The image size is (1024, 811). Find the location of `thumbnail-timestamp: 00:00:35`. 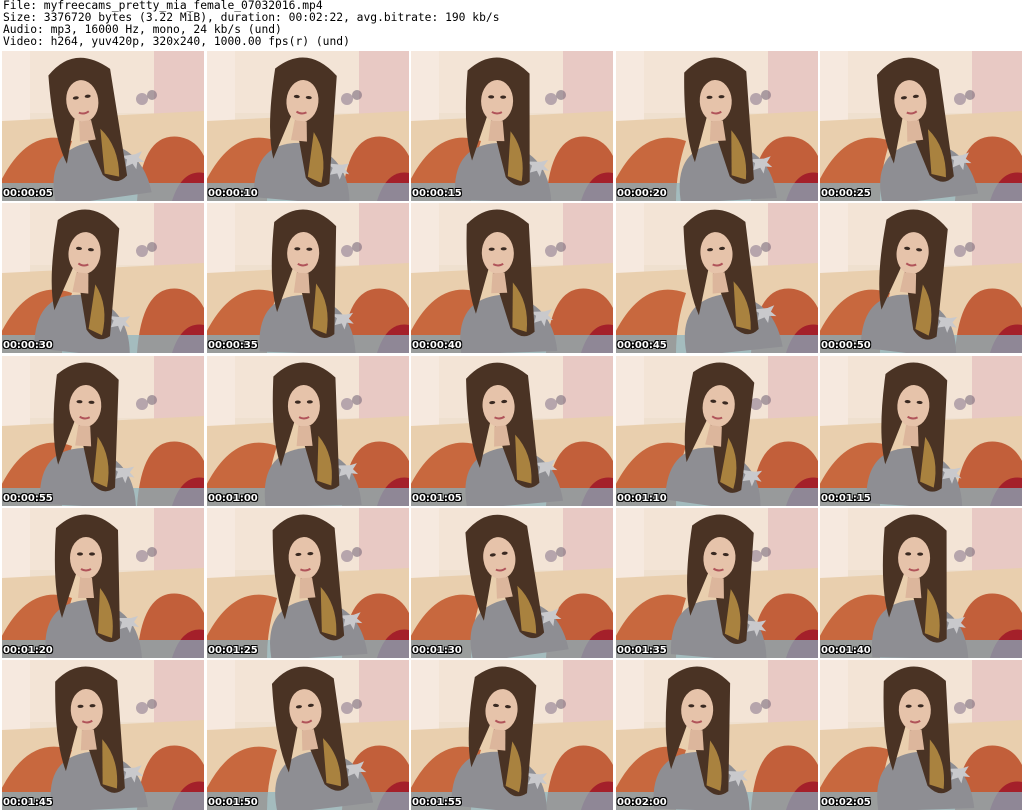

thumbnail-timestamp: 00:00:35 is located at coordinates (233, 345).